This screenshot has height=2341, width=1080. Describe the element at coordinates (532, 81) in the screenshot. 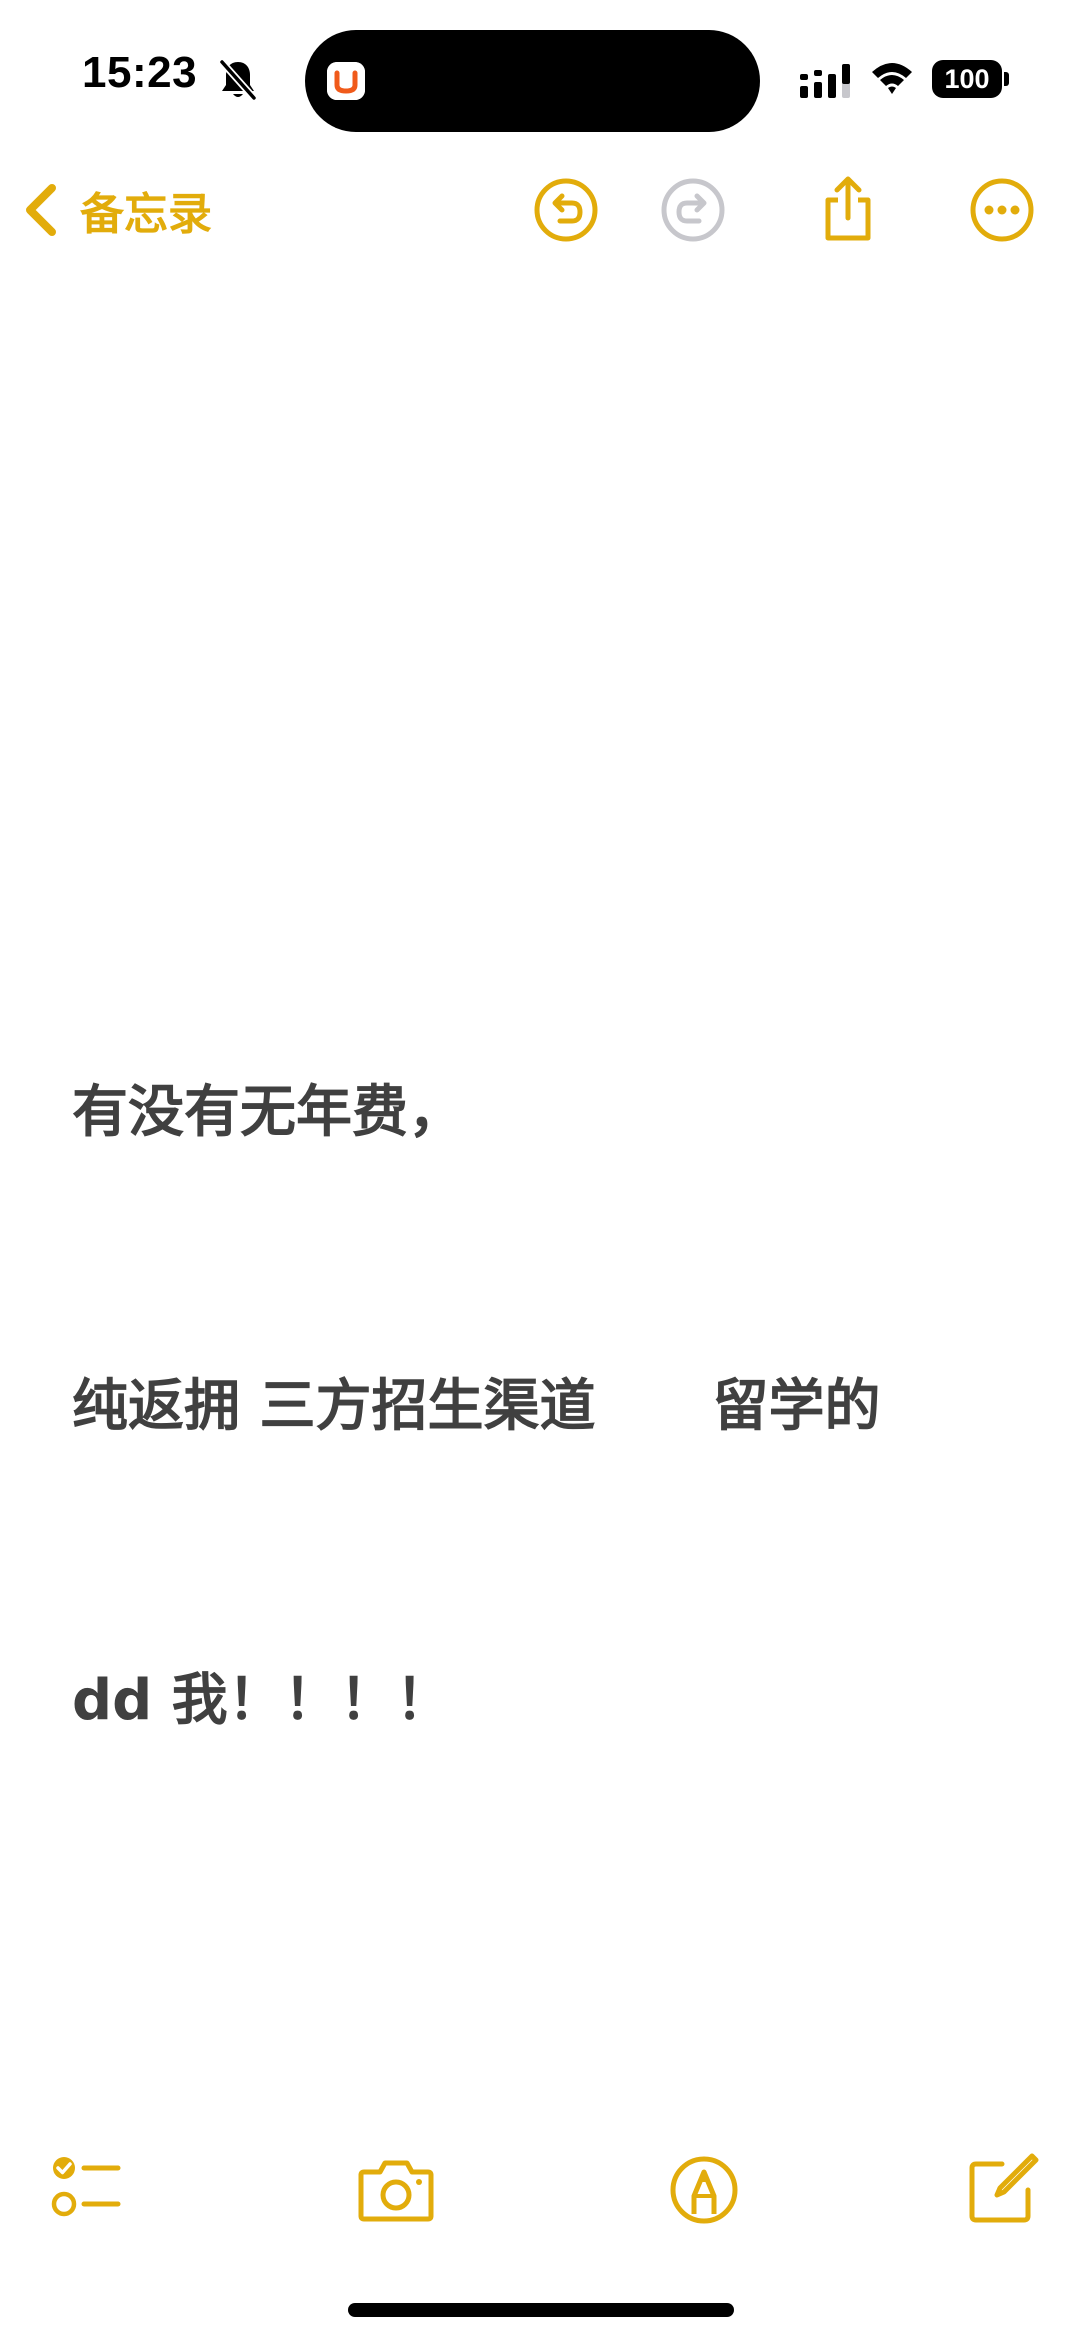

I see `dynamic-island` at that location.